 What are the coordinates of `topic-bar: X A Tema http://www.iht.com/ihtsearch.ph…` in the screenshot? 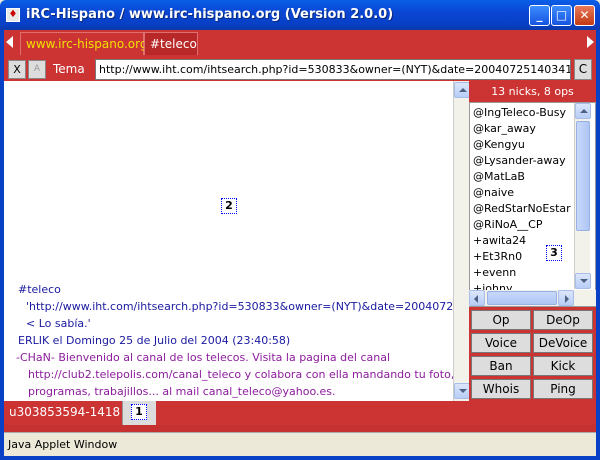 It's located at (300, 68).